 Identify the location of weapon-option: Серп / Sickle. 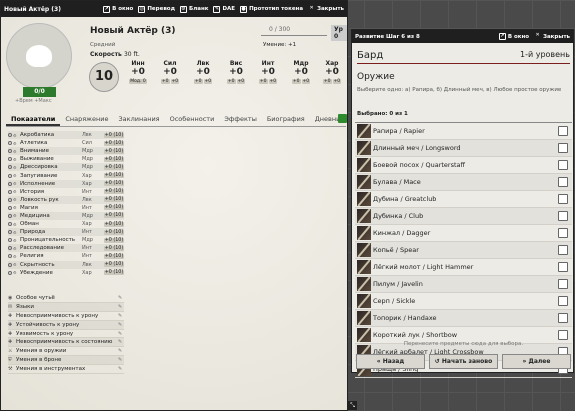
(463, 301).